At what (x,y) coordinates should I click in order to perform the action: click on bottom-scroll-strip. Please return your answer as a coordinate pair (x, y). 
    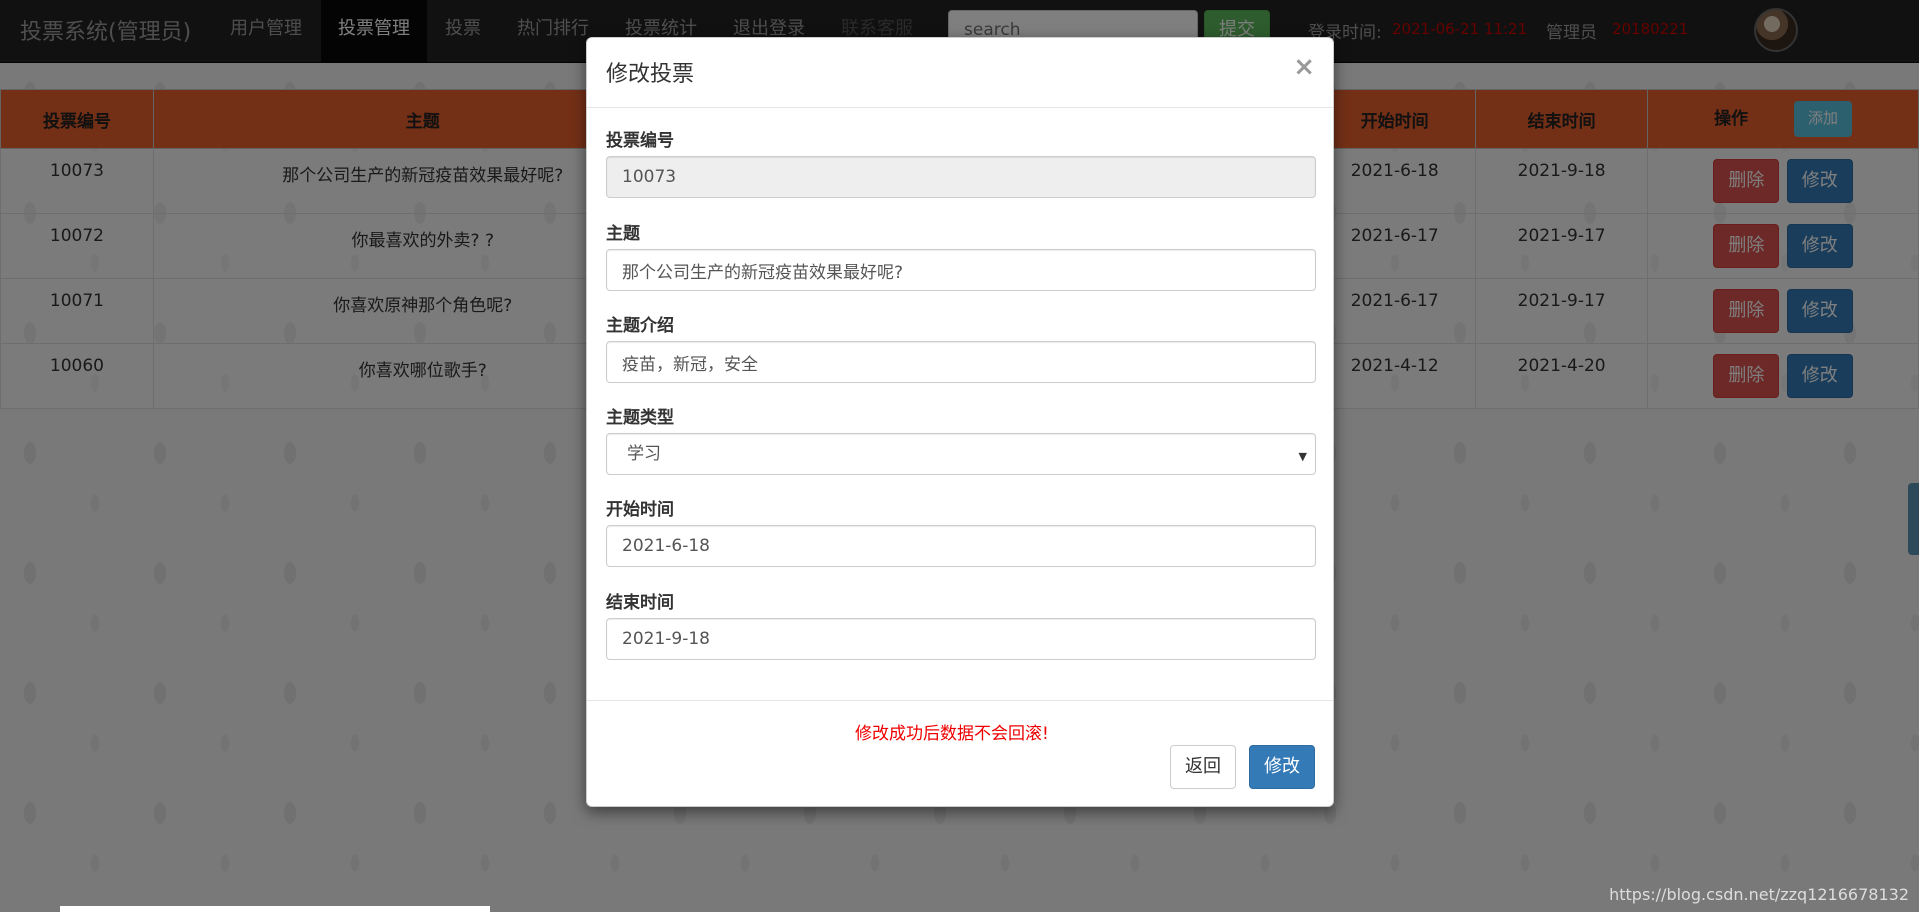
    Looking at the image, I should click on (275, 909).